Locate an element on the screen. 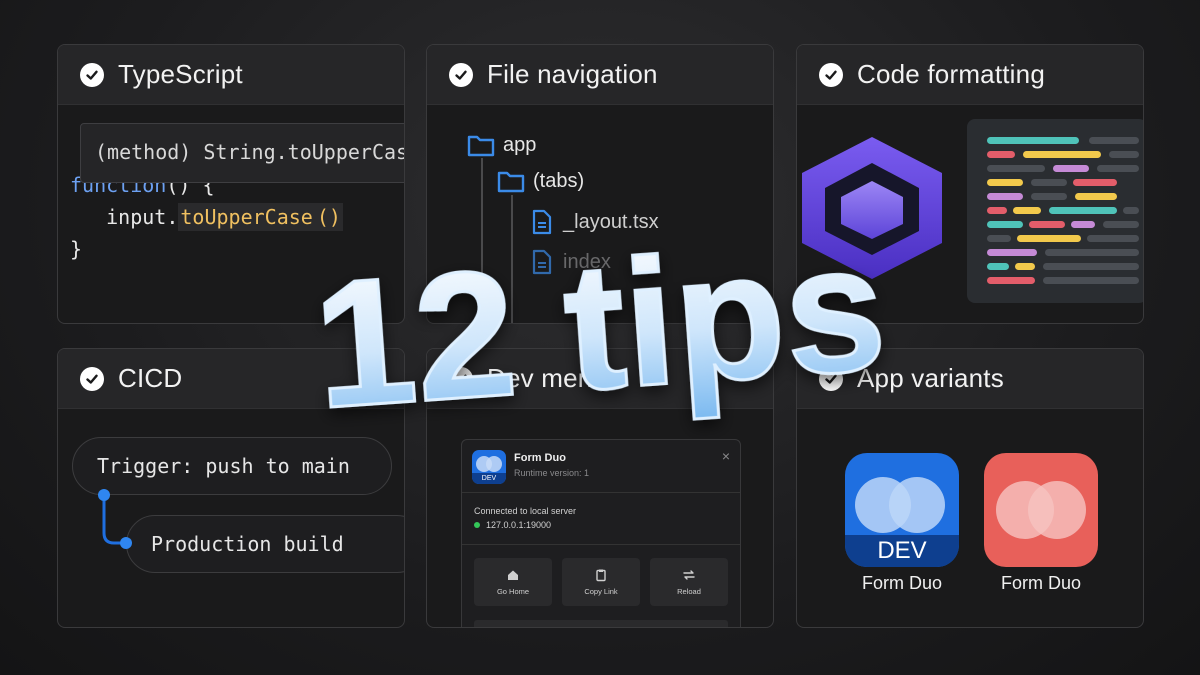  card-header: Code formatting is located at coordinates (970, 75).